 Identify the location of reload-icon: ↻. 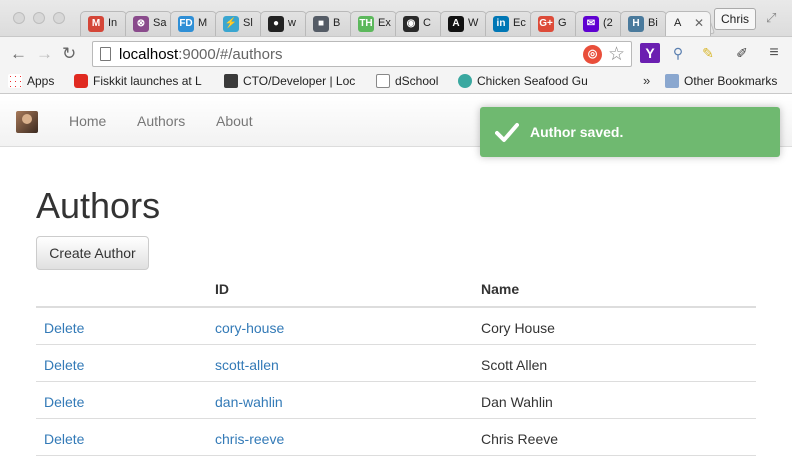
(69, 54).